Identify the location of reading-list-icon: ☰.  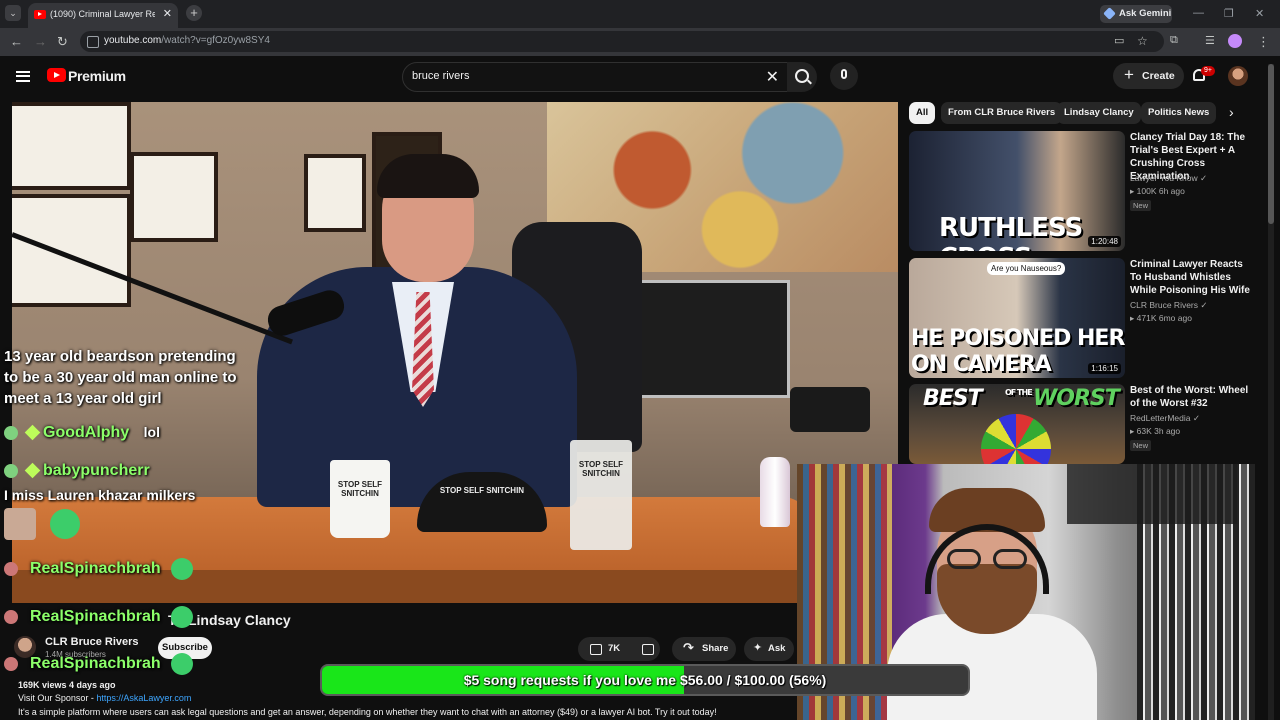
(1210, 40).